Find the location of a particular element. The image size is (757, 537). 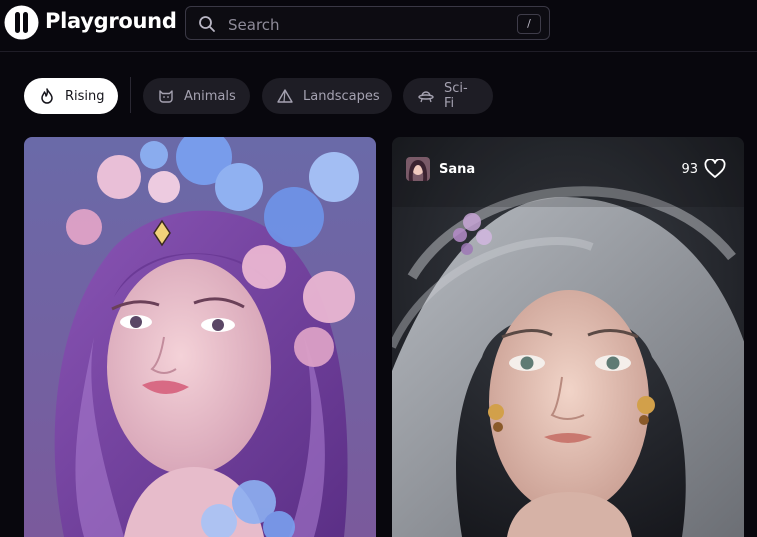

like-count: 93 is located at coordinates (689, 169).